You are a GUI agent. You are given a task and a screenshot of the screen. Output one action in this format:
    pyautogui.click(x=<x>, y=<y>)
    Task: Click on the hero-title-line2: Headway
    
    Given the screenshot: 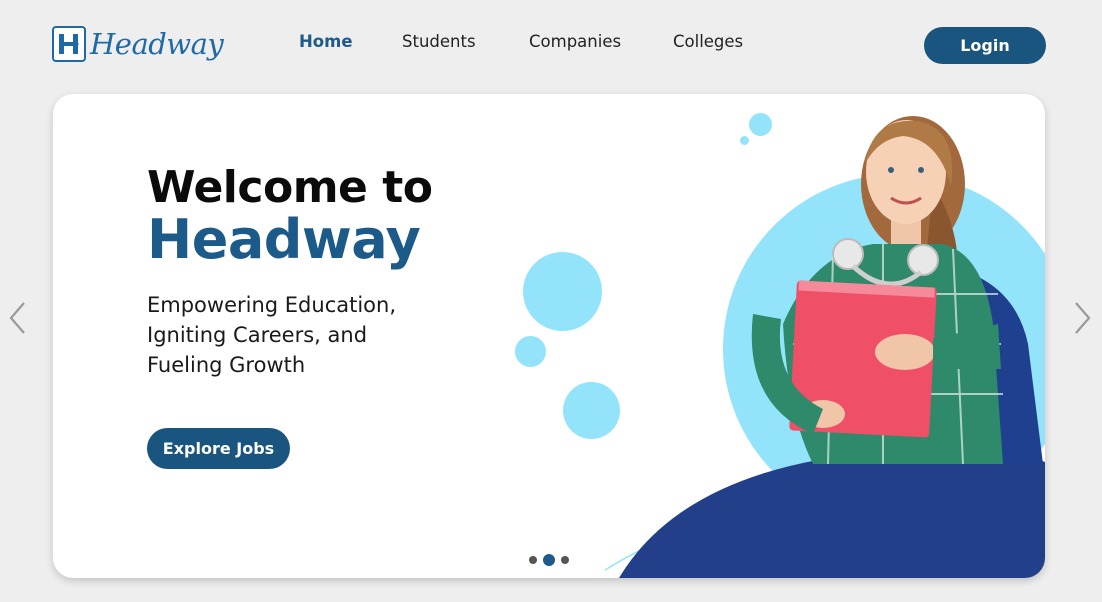 What is the action you would take?
    pyautogui.click(x=284, y=239)
    